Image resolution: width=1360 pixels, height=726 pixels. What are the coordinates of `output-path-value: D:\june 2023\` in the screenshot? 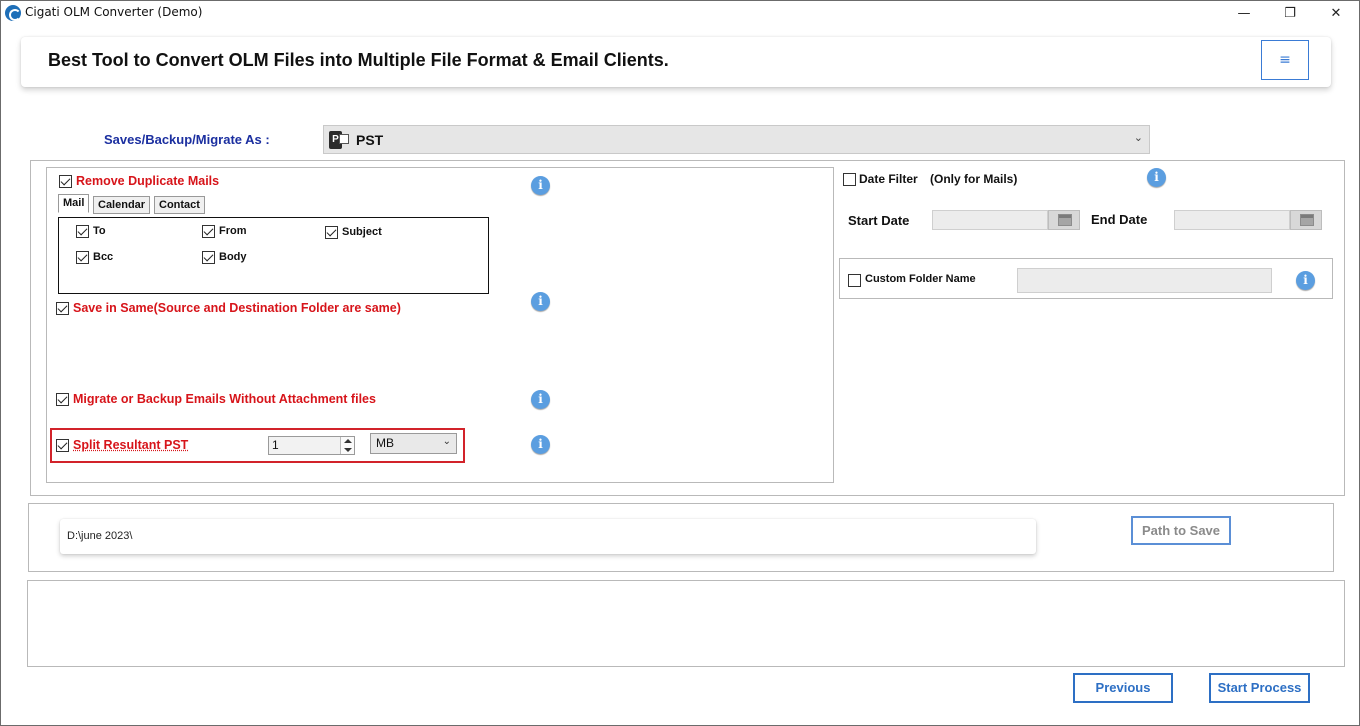 It's located at (100, 536).